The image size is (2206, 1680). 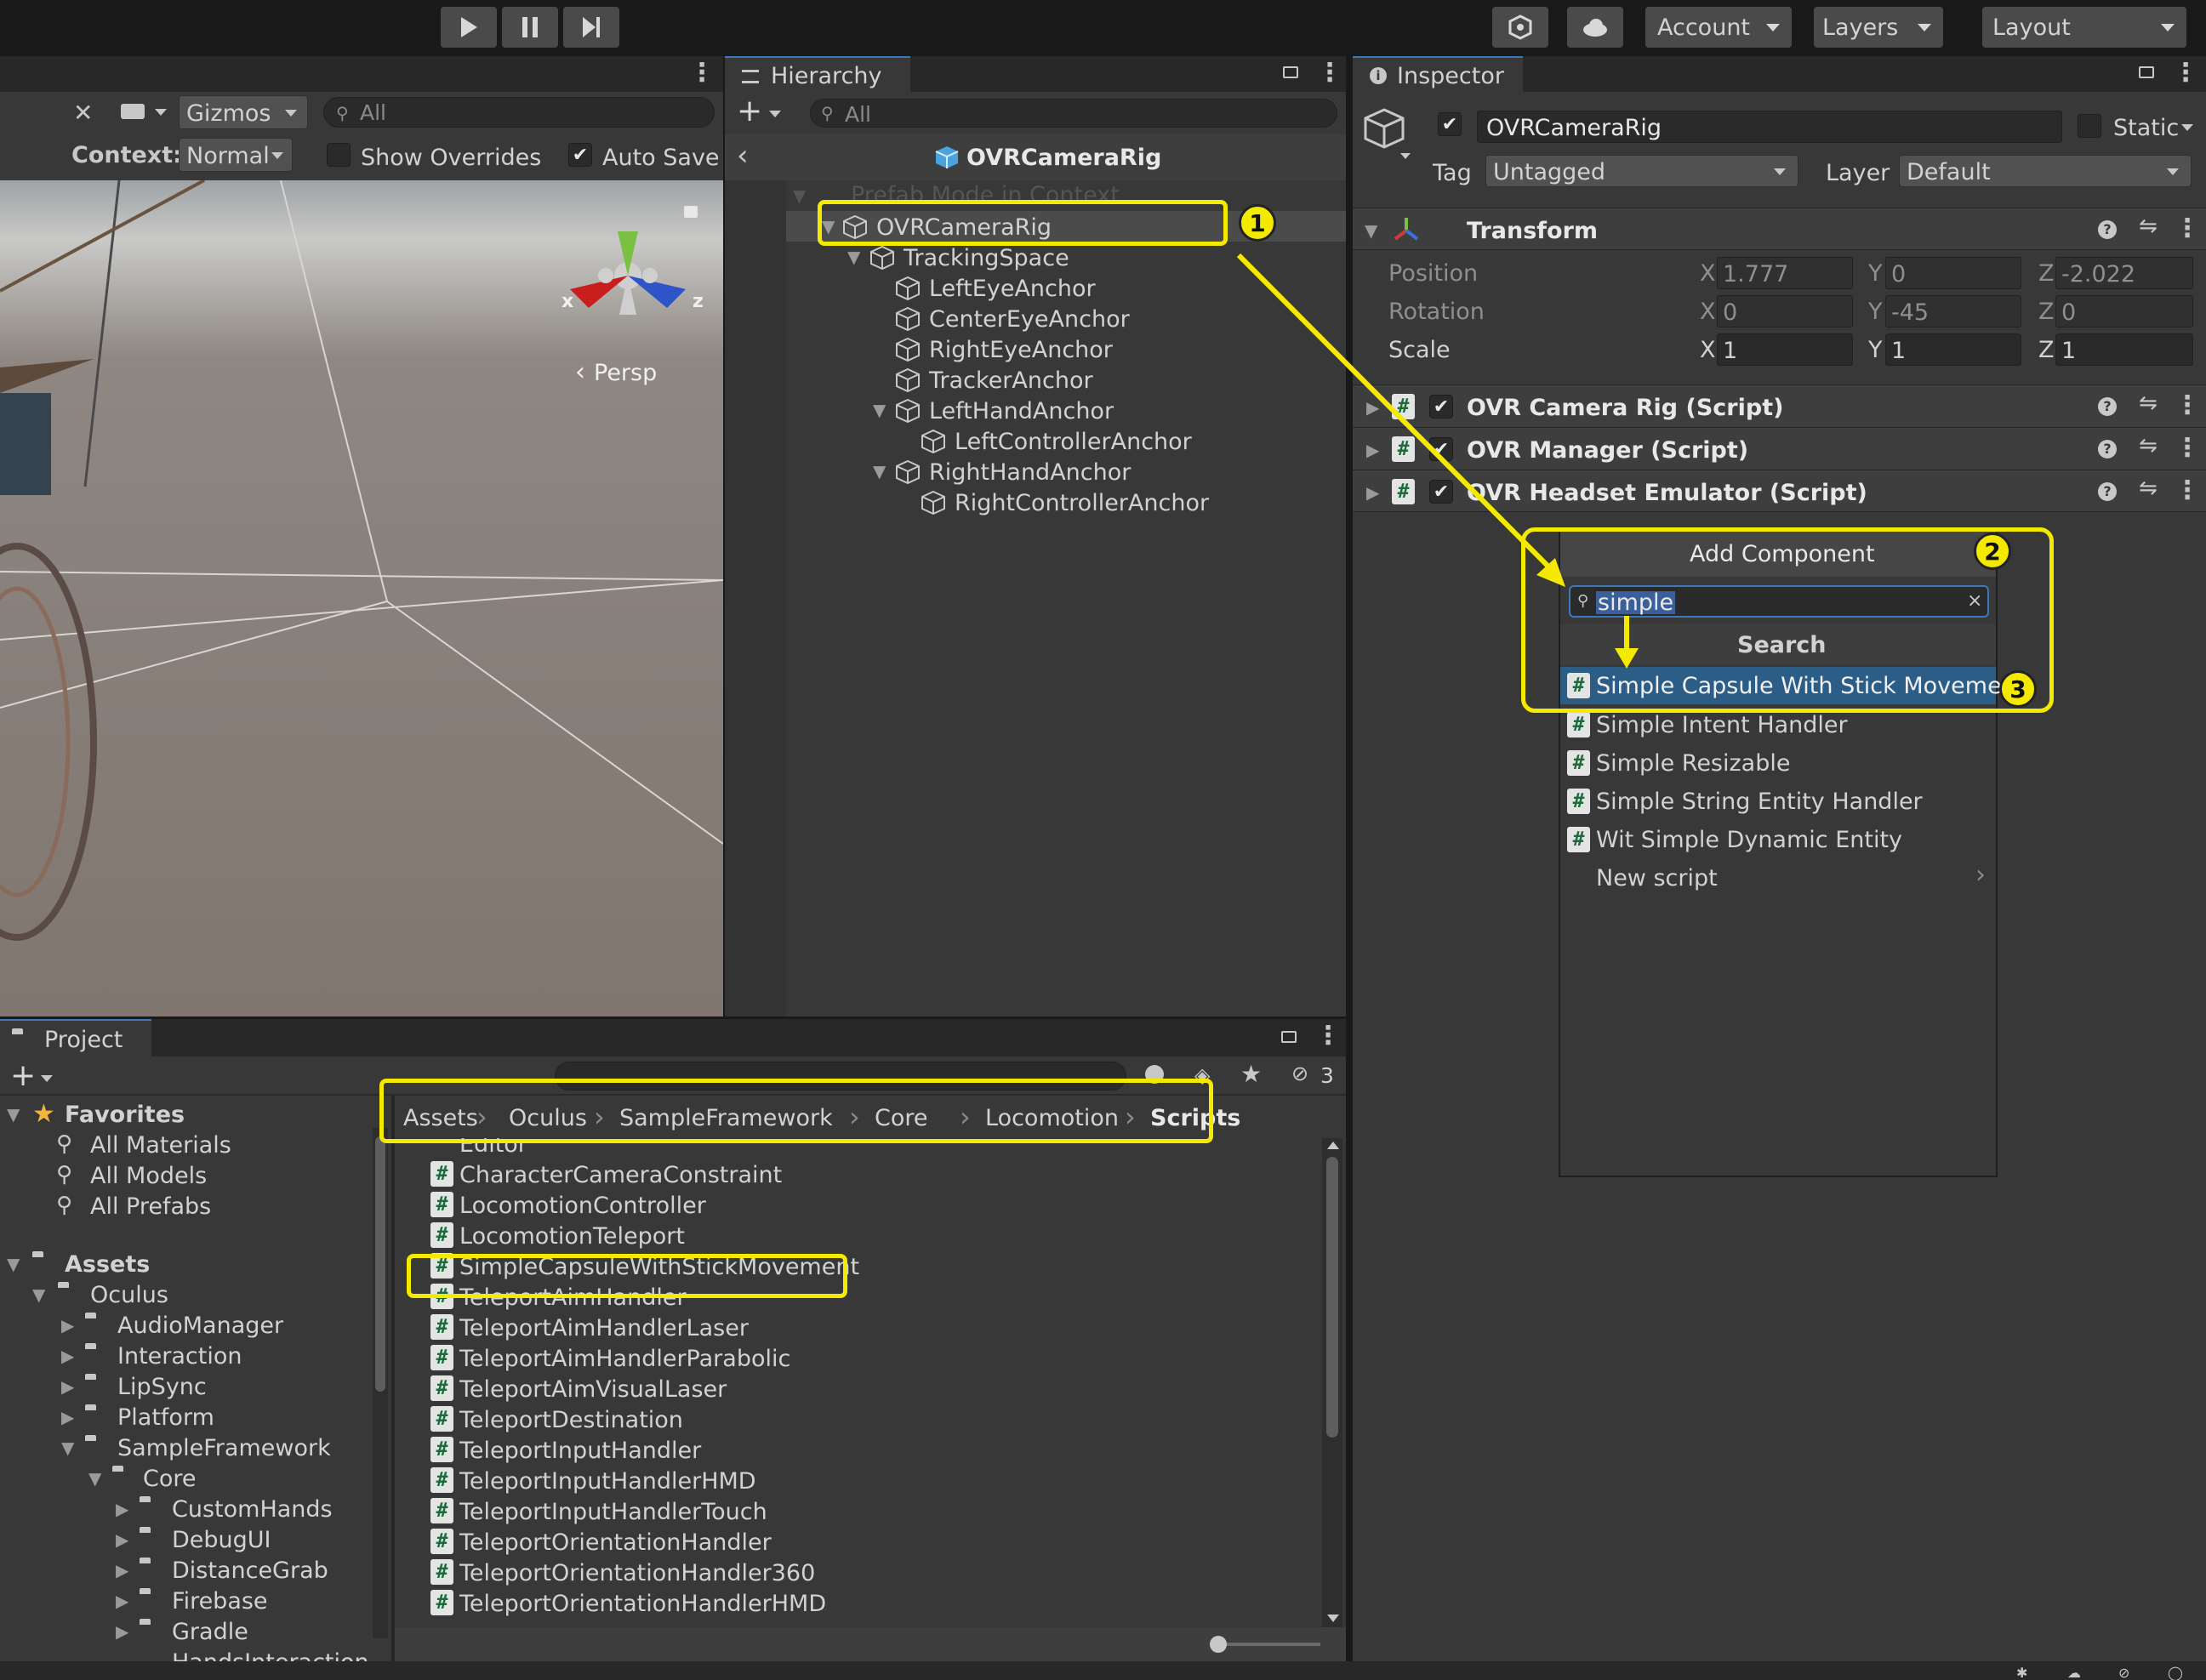 I want to click on thumbnail-size-slider, so click(x=1269, y=1644).